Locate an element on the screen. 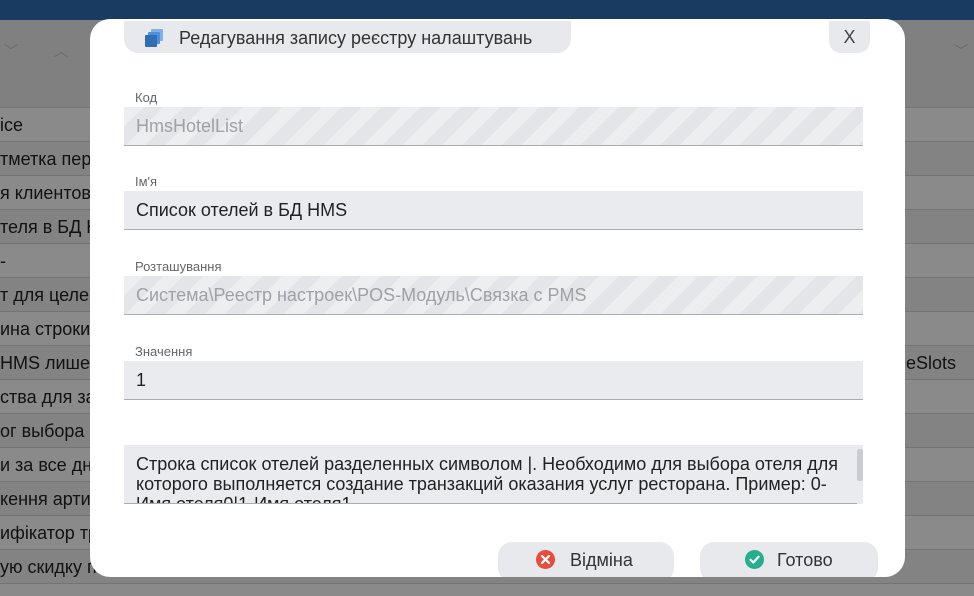  cancel-button: Відміна is located at coordinates (586, 559).